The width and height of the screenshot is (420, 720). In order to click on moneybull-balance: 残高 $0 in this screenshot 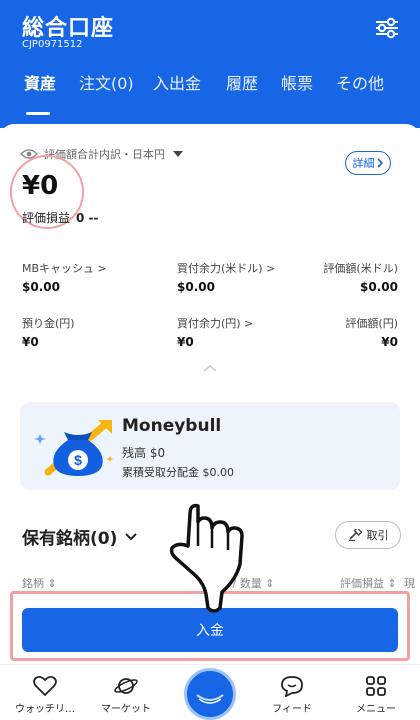, I will do `click(144, 453)`.